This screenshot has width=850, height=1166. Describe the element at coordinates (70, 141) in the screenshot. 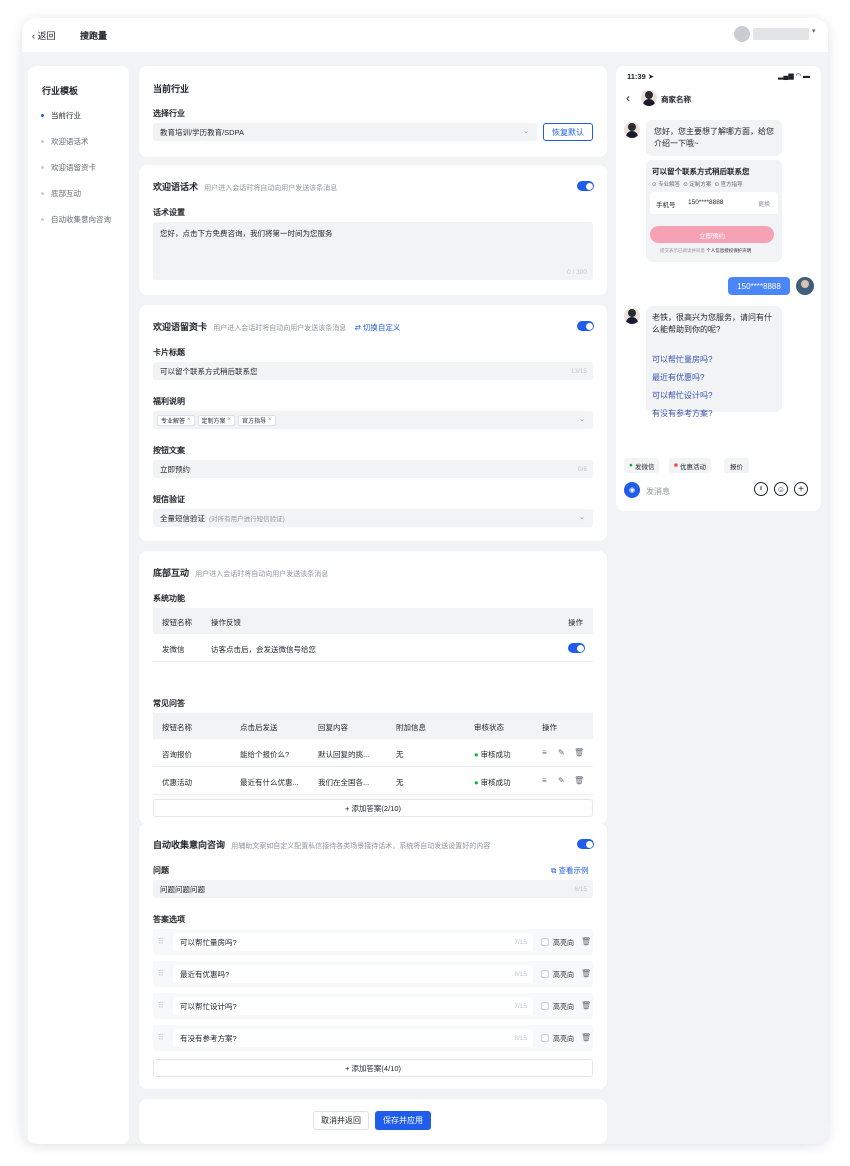

I see `sidebar-item-label: 欢迎语话术` at that location.